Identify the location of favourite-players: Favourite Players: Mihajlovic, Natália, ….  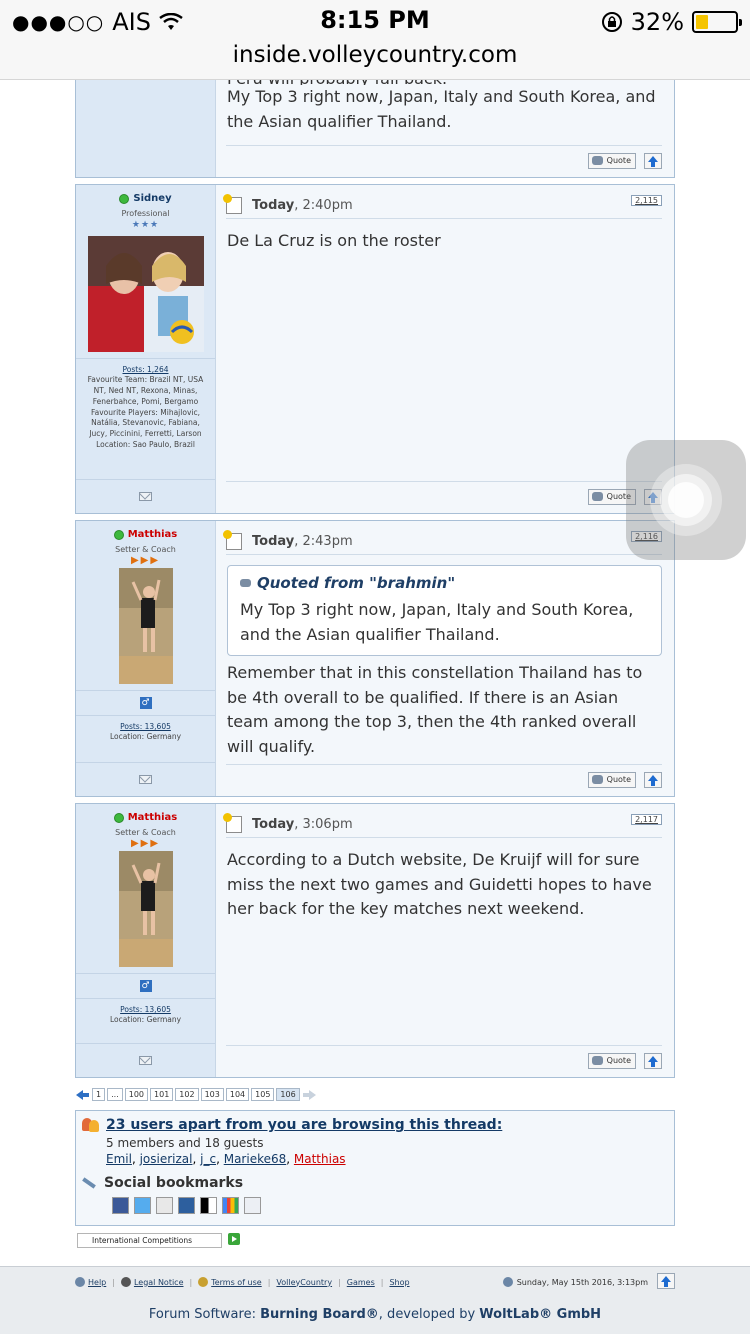
(145, 423).